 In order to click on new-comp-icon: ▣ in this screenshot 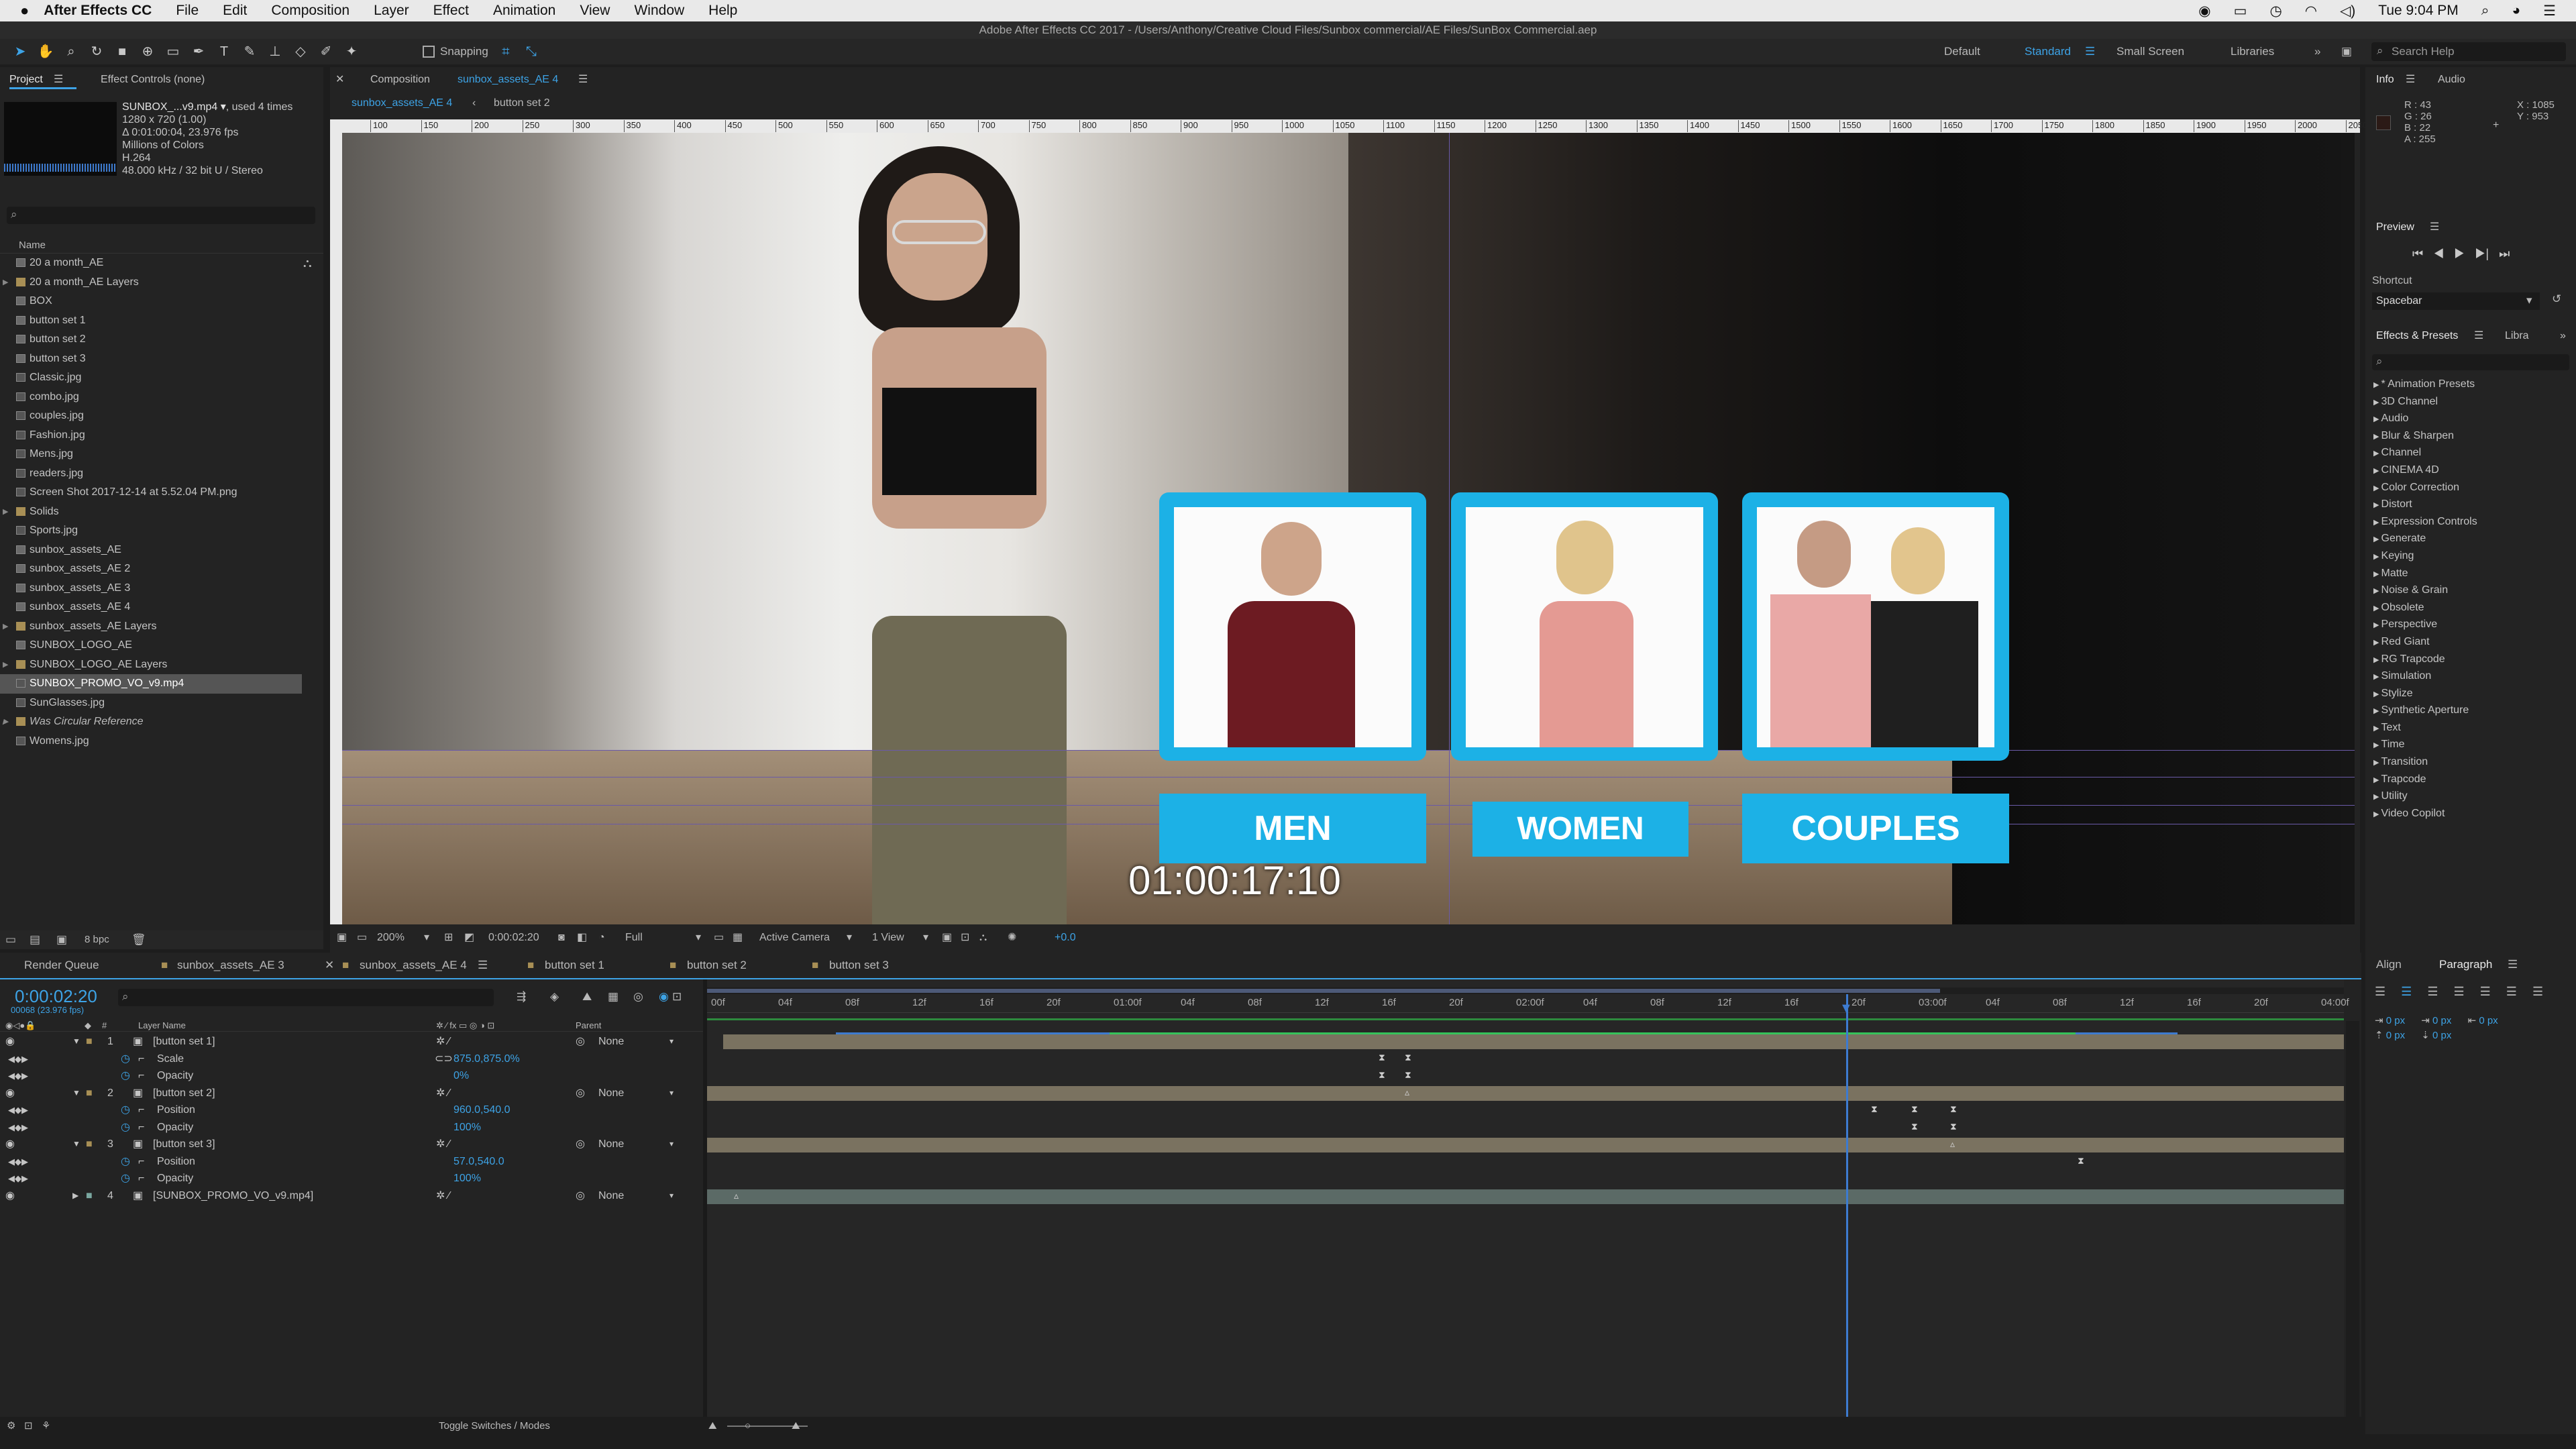, I will do `click(61, 940)`.